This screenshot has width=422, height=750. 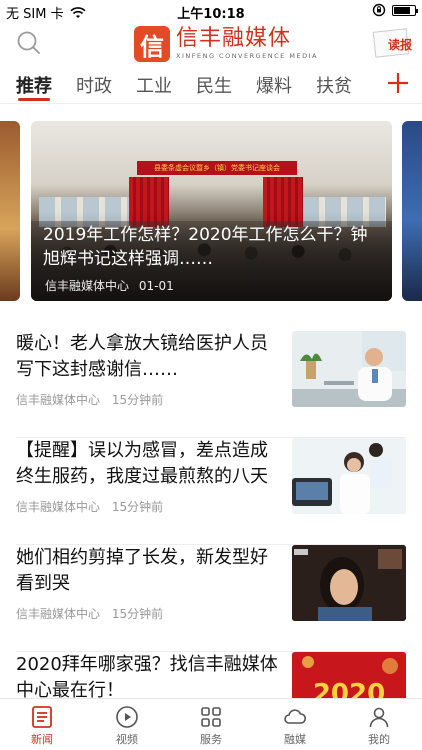 What do you see at coordinates (211, 717) in the screenshot?
I see `grid-icon` at bounding box center [211, 717].